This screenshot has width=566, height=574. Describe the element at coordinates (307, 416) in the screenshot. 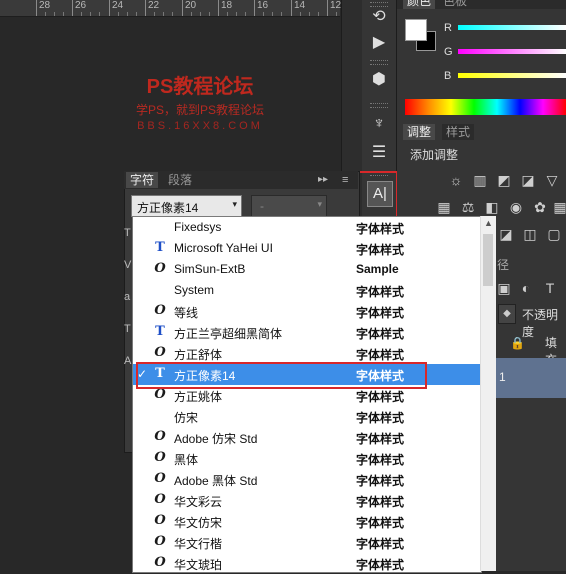

I see `font-item: 仿宋 字体样式` at that location.